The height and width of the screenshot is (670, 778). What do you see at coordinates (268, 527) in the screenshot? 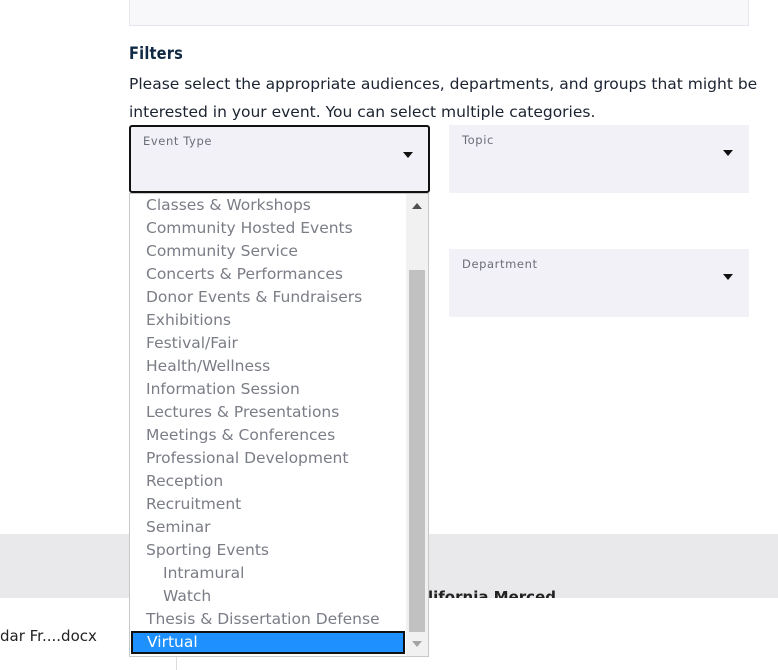
I see `dropdown-option: Seminar` at bounding box center [268, 527].